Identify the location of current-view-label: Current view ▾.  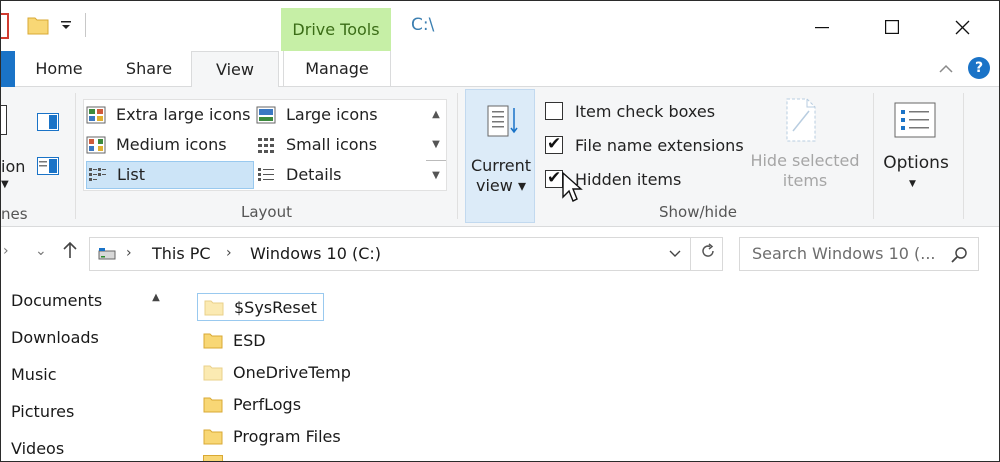
(501, 176).